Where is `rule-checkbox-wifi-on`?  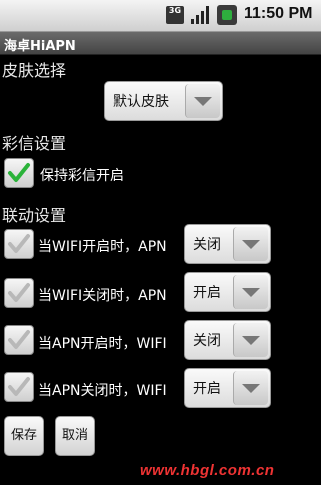
rule-checkbox-wifi-on is located at coordinates (19, 244).